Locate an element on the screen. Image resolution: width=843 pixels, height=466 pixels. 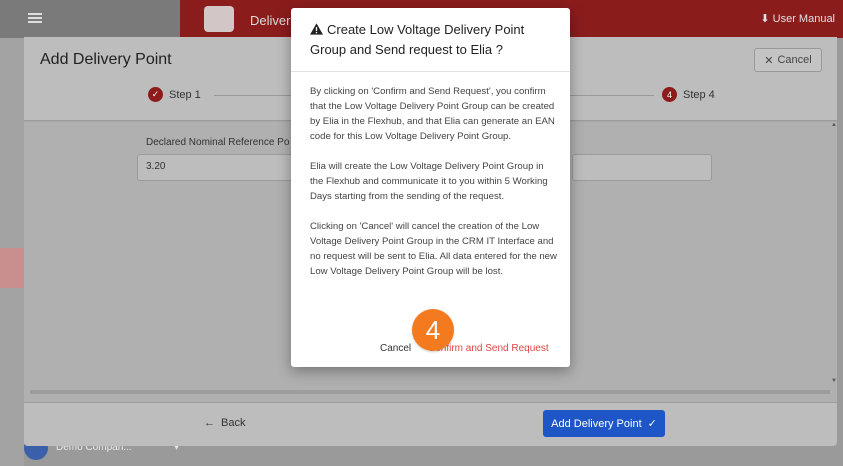
sidebar-active-item is located at coordinates (12, 268).